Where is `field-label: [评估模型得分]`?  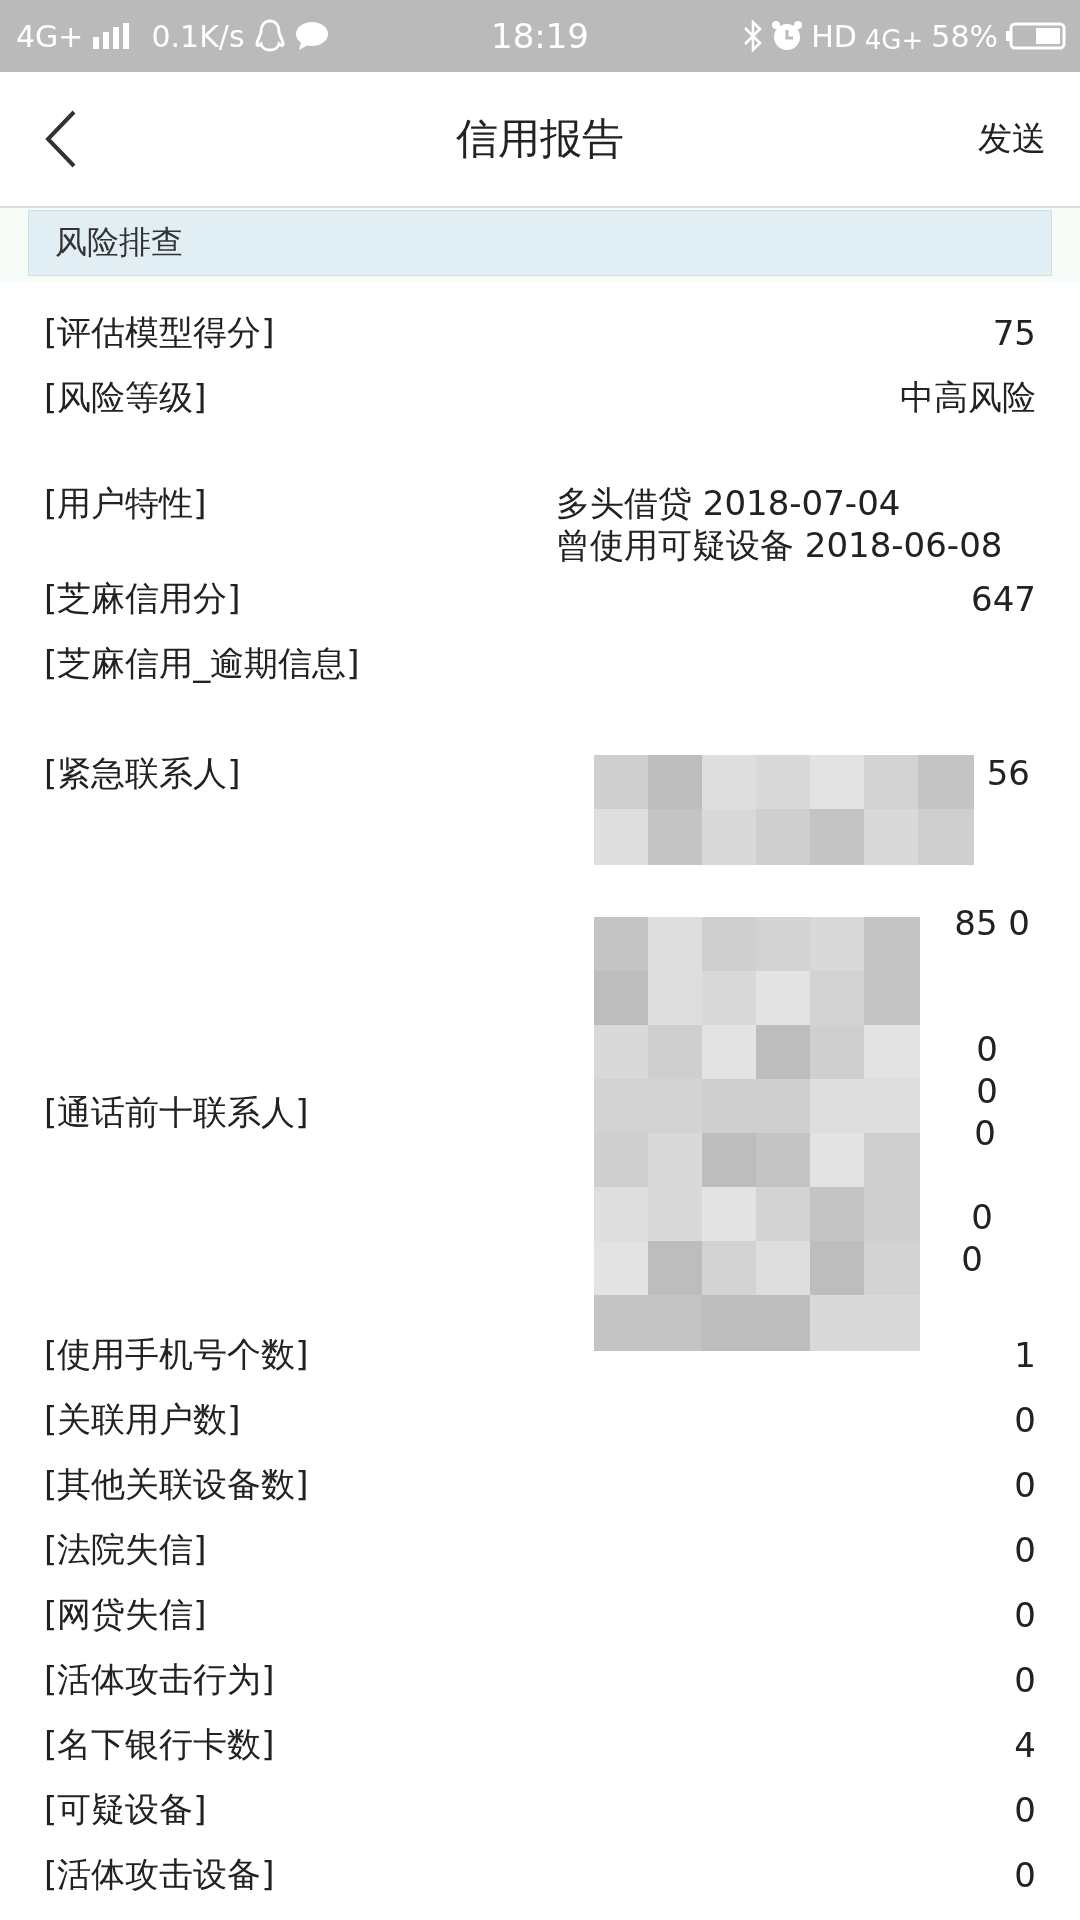 field-label: [评估模型得分] is located at coordinates (159, 332).